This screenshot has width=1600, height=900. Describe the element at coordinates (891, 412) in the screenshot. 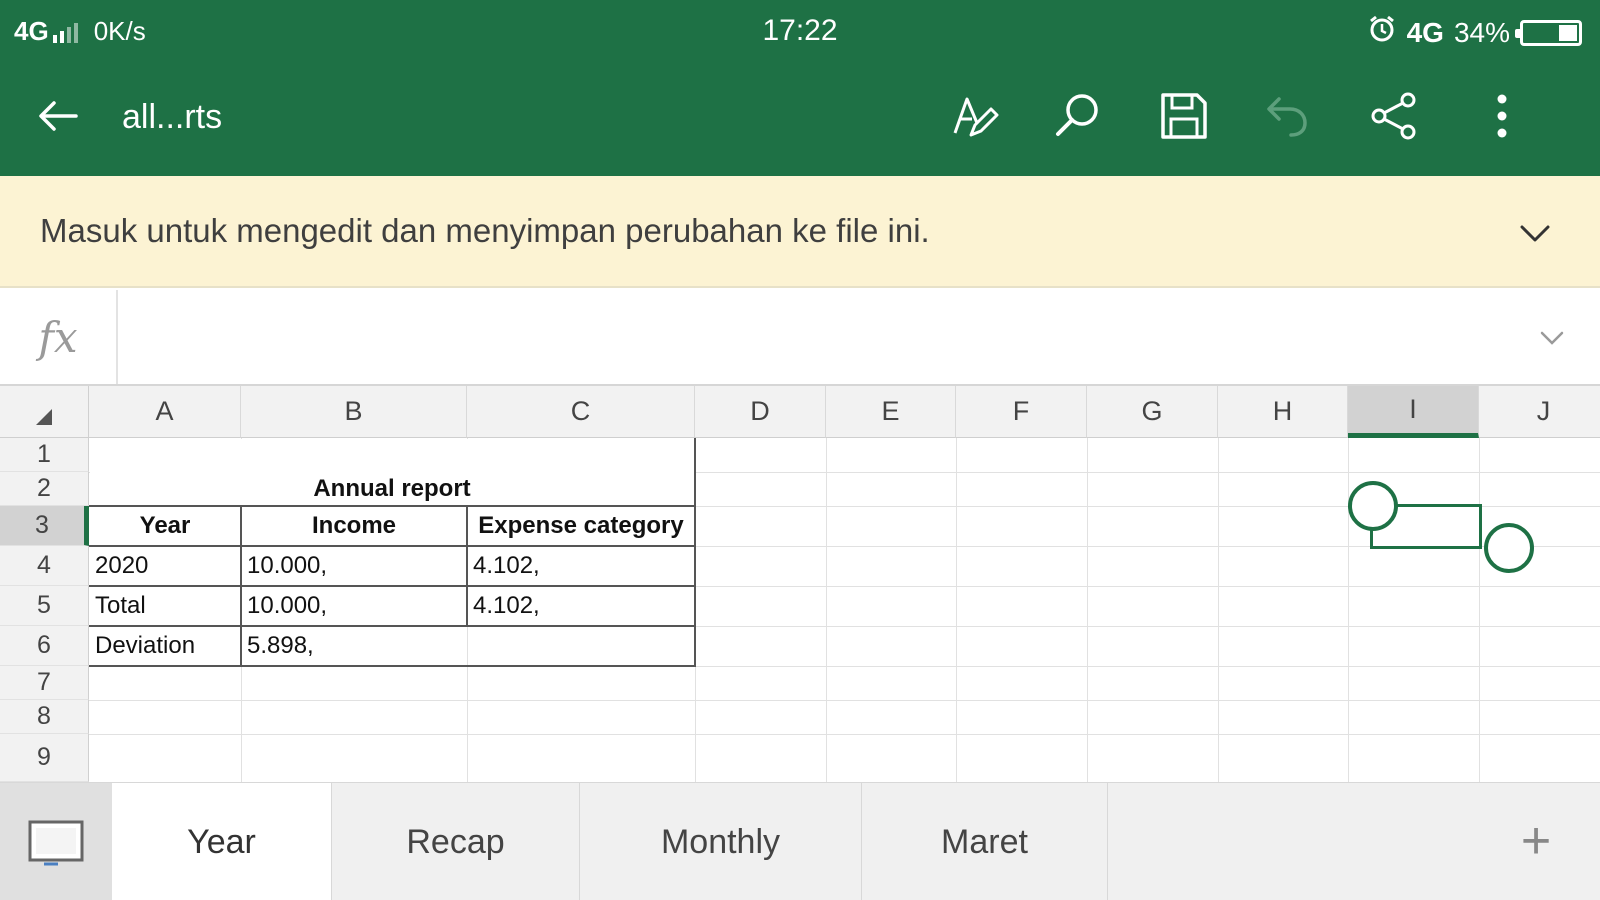

I see `column-header-e: E` at that location.